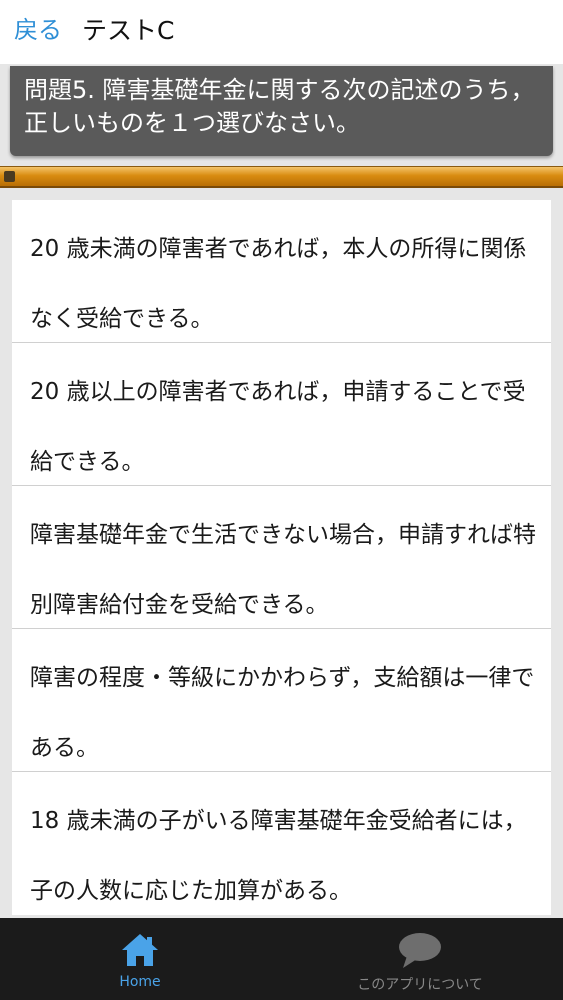 The height and width of the screenshot is (1000, 563). I want to click on answer-option-1: 20 歳未満の障害者であれば，本人の所得に関係なく受給できる。, so click(281, 271).